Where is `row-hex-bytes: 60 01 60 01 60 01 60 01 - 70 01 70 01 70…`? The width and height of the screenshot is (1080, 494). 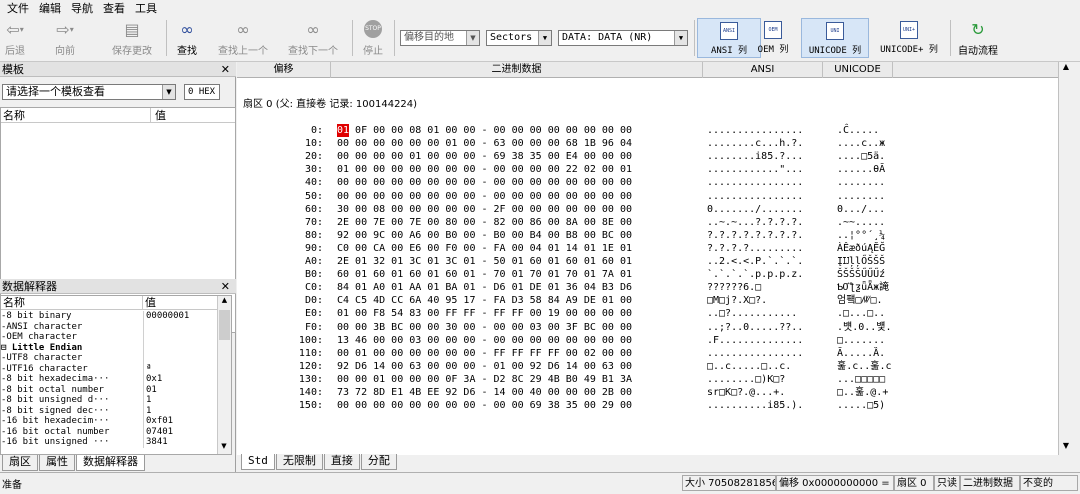
row-hex-bytes: 60 01 60 01 60 01 60 01 - 70 01 70 01 70… is located at coordinates (484, 274).